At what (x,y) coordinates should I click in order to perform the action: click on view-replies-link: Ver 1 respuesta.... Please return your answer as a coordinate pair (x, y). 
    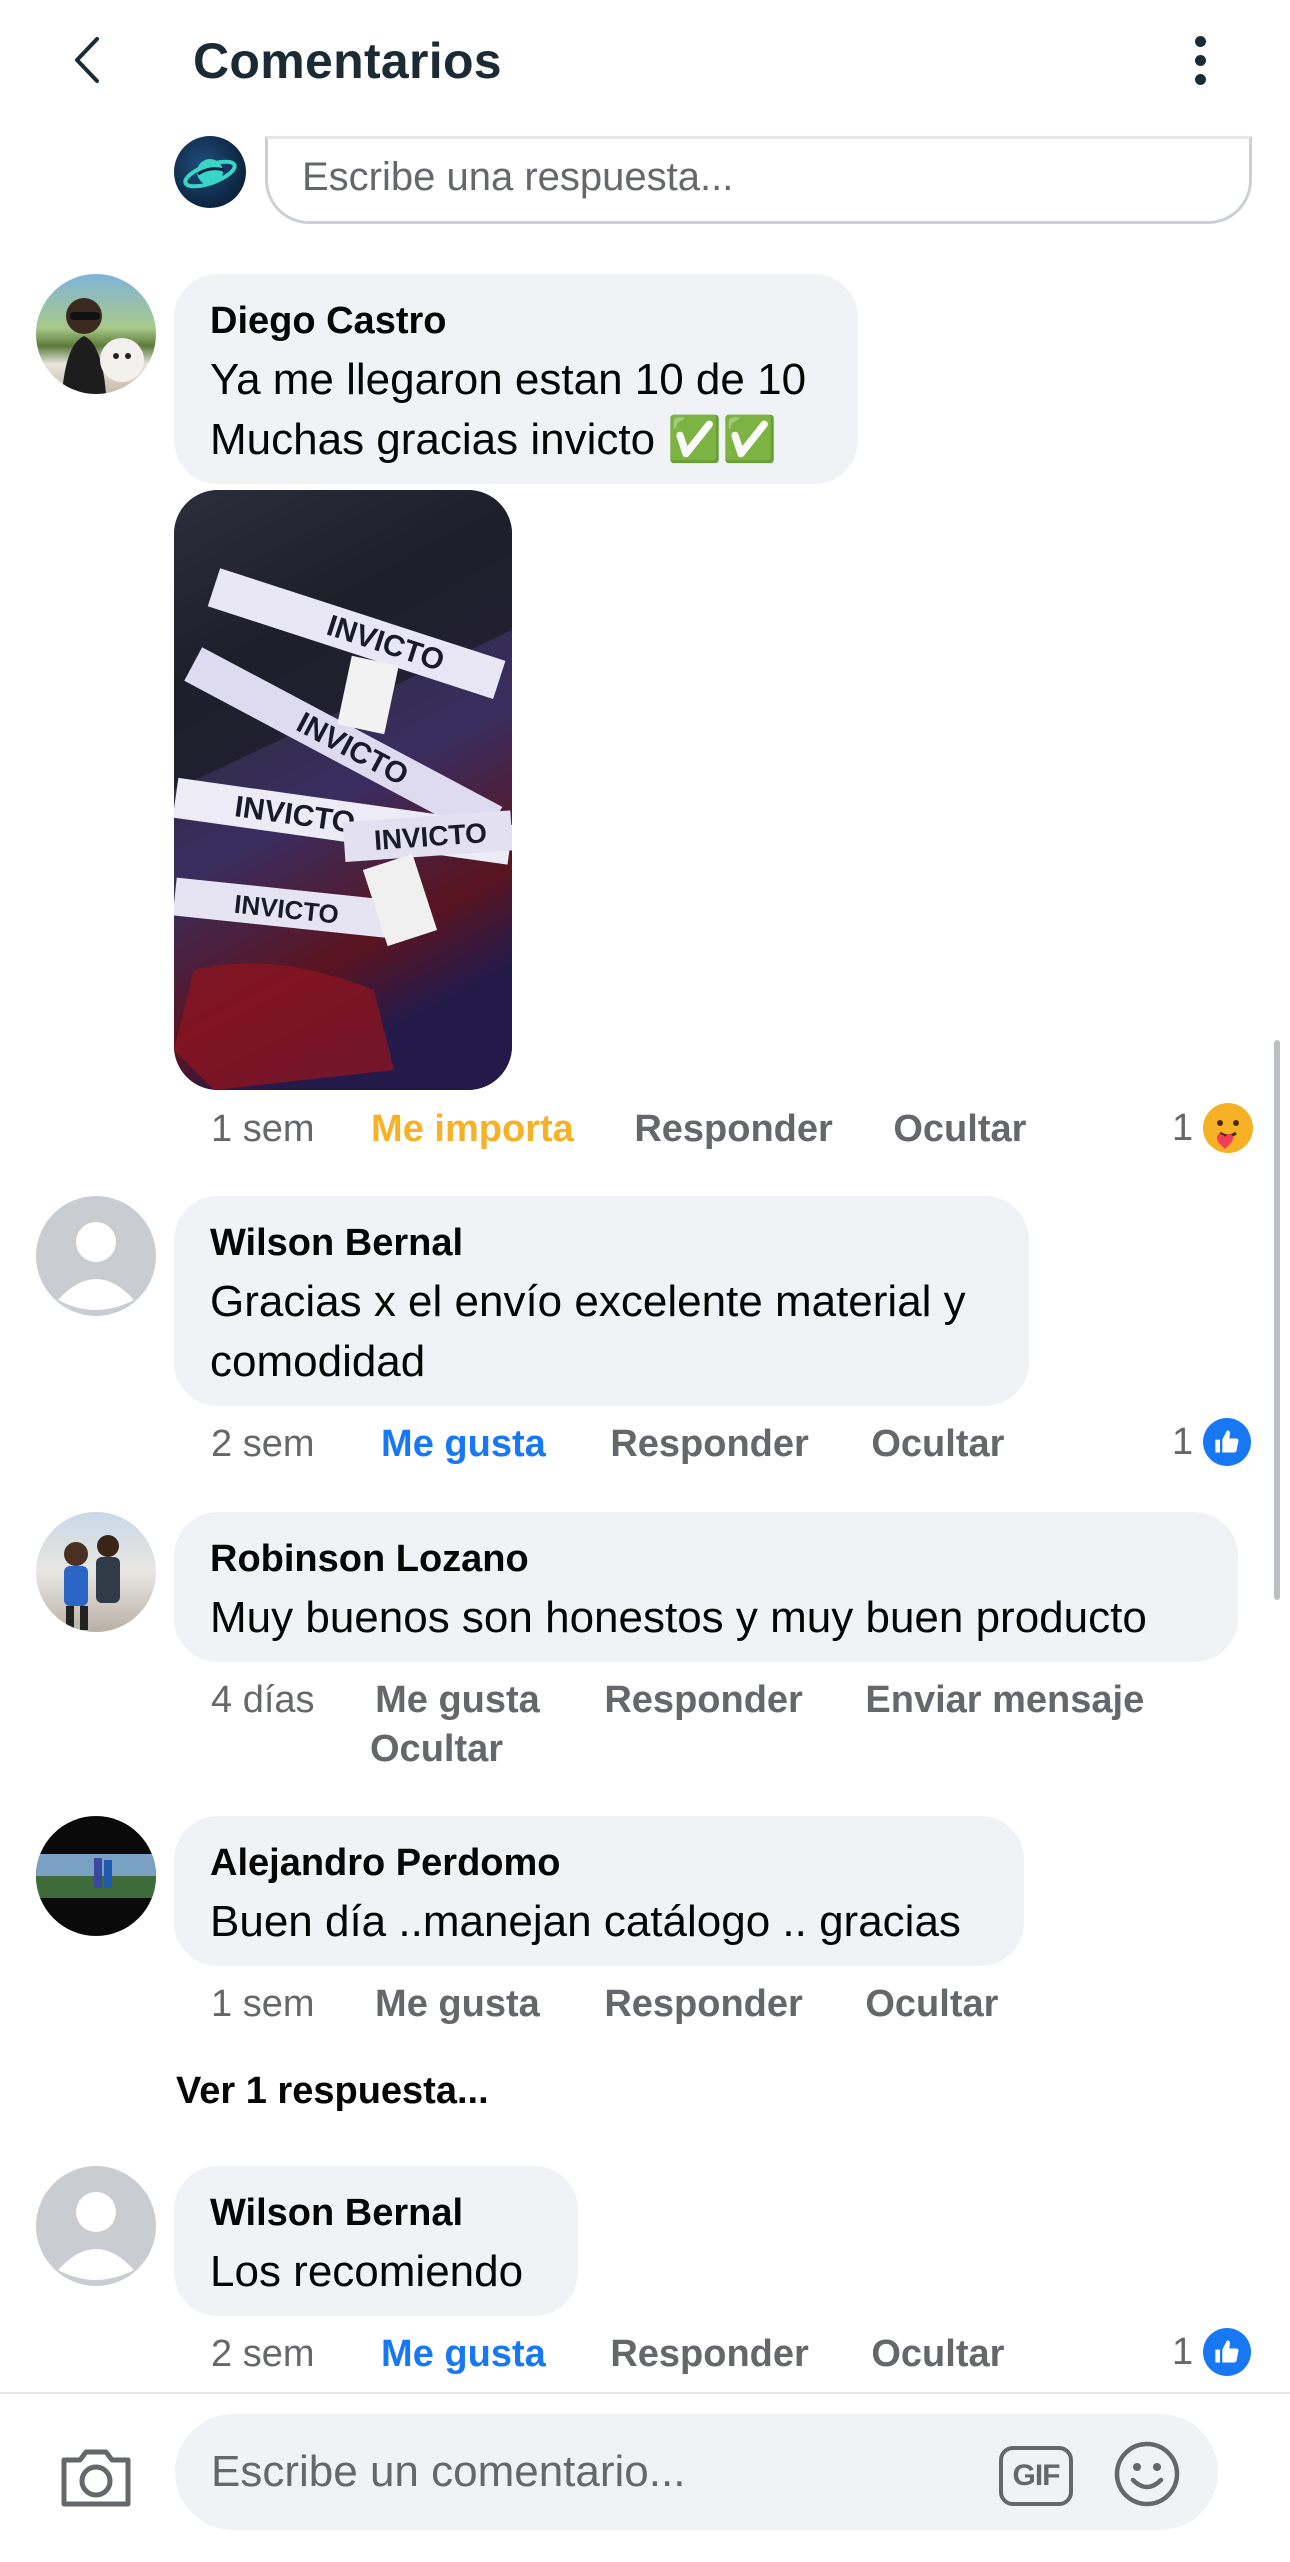
    Looking at the image, I should click on (332, 2091).